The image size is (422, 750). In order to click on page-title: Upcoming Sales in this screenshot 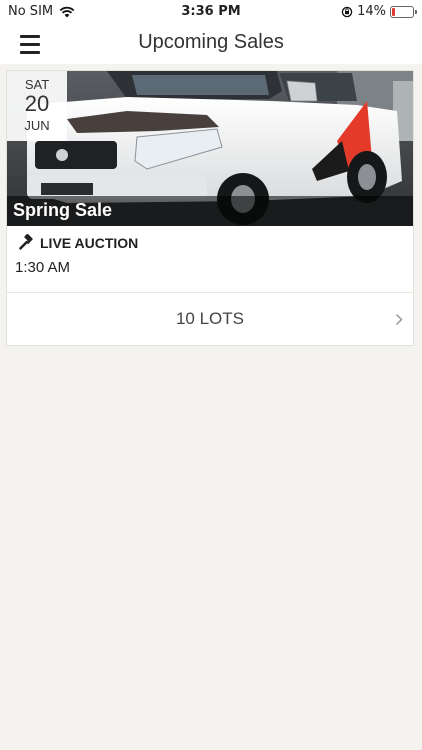, I will do `click(211, 42)`.